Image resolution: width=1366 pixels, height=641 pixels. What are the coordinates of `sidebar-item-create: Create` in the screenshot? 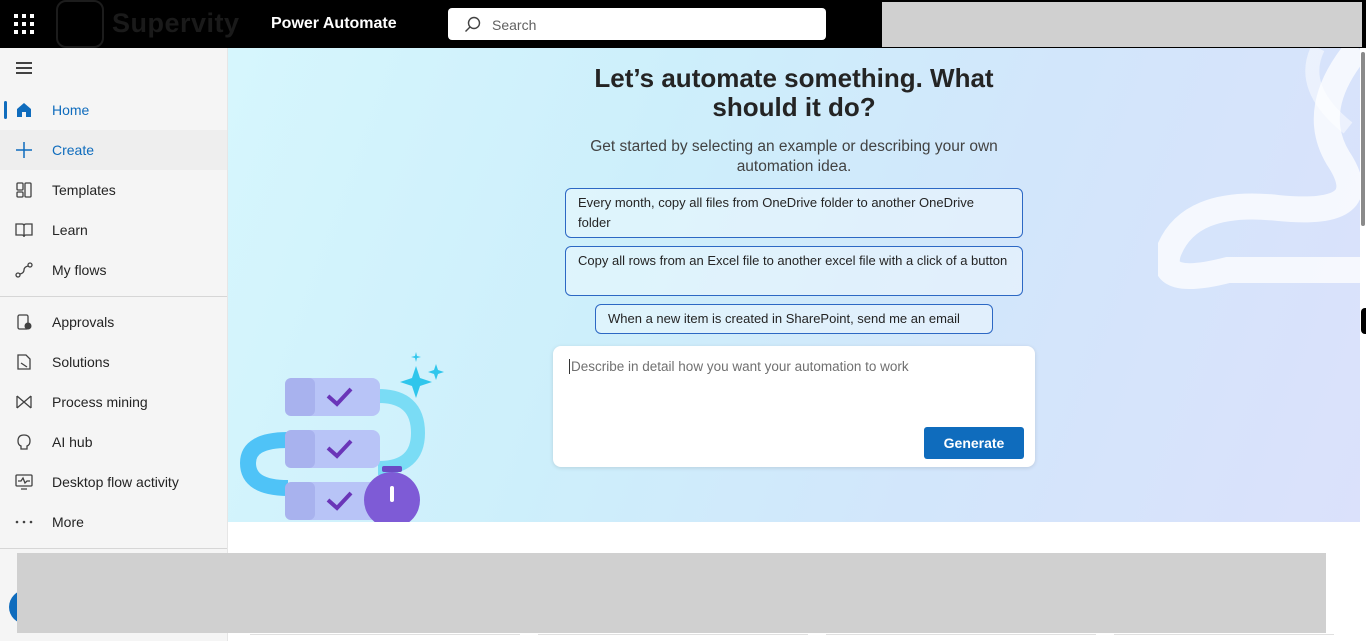 It's located at (113, 150).